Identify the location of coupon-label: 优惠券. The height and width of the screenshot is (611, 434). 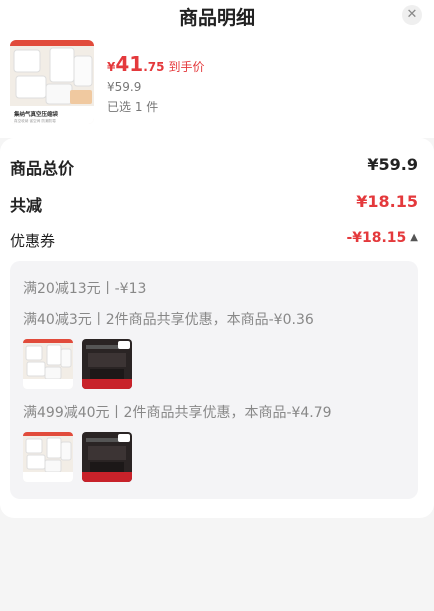
(33, 241).